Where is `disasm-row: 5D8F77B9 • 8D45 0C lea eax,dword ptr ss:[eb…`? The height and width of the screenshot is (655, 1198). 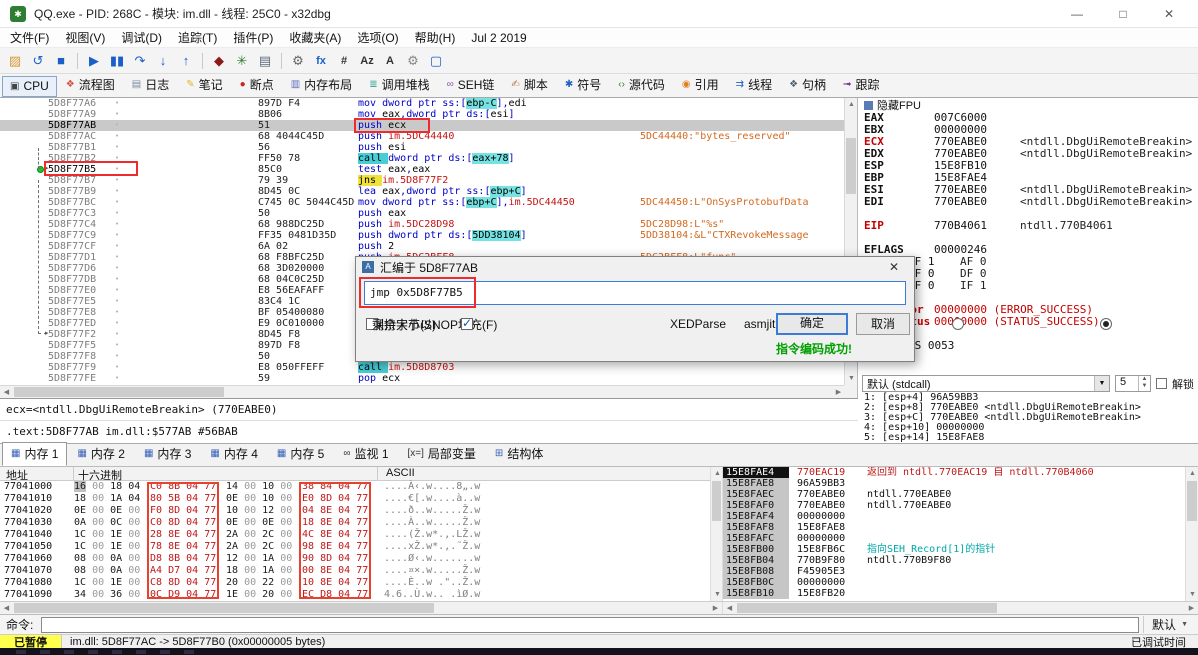
disasm-row: 5D8F77B9 • 8D45 0C lea eax,dword ptr ss:[eb… is located at coordinates (422, 191).